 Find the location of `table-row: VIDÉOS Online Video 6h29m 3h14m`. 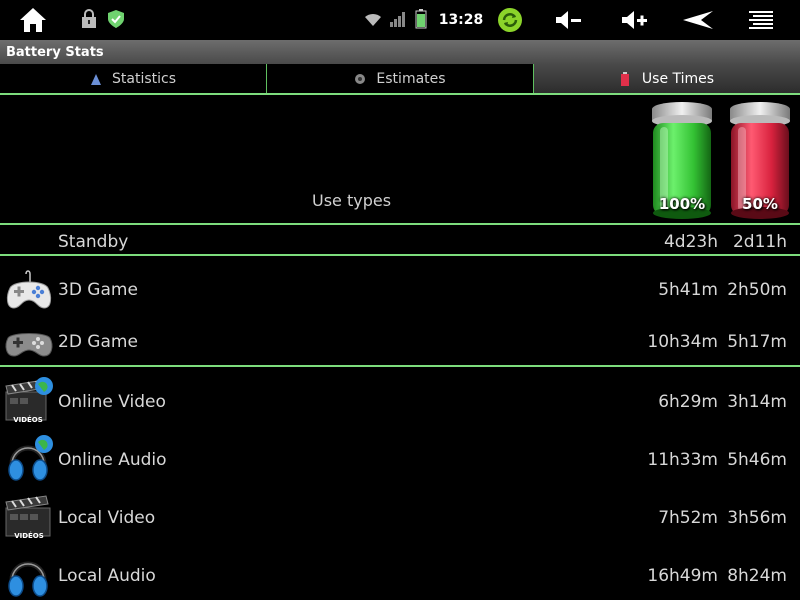

table-row: VIDÉOS Online Video 6h29m 3h14m is located at coordinates (400, 402).